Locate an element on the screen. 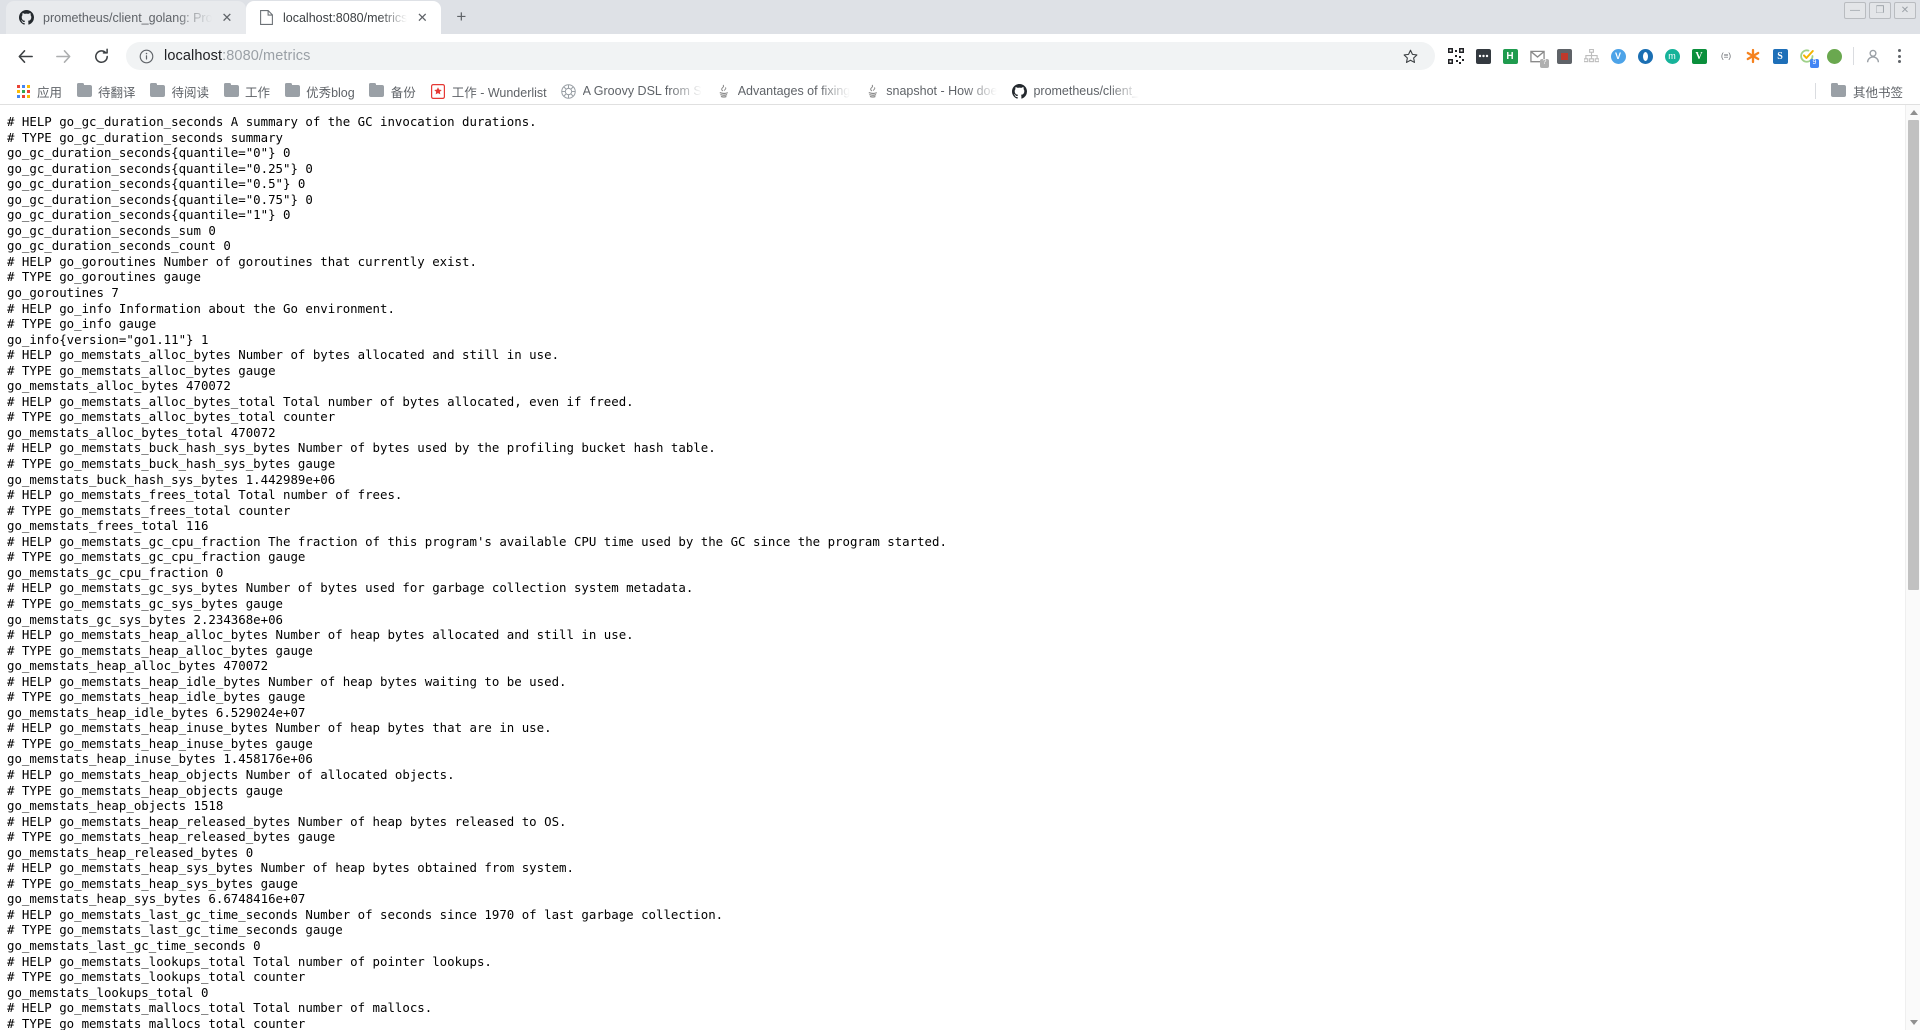  bookmark-folder-1: 待翻译 is located at coordinates (106, 91).